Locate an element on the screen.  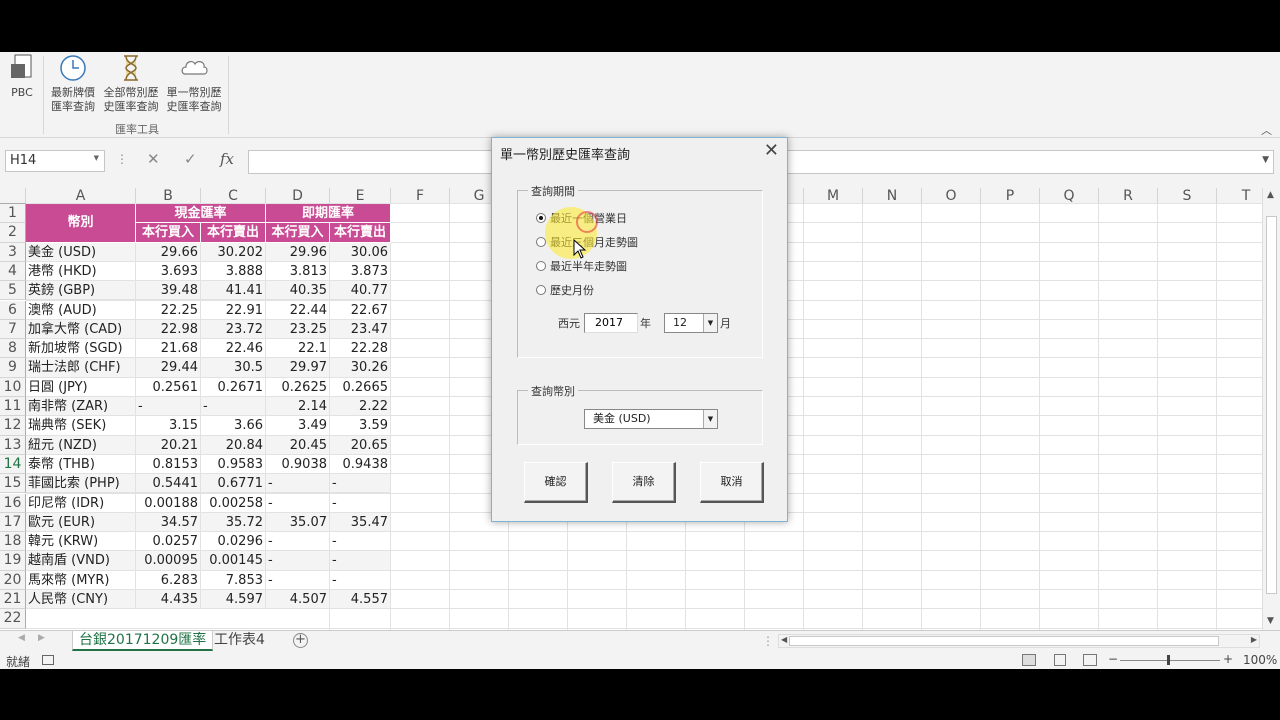
scroll-right-icon: ▶ is located at coordinates (1254, 639).